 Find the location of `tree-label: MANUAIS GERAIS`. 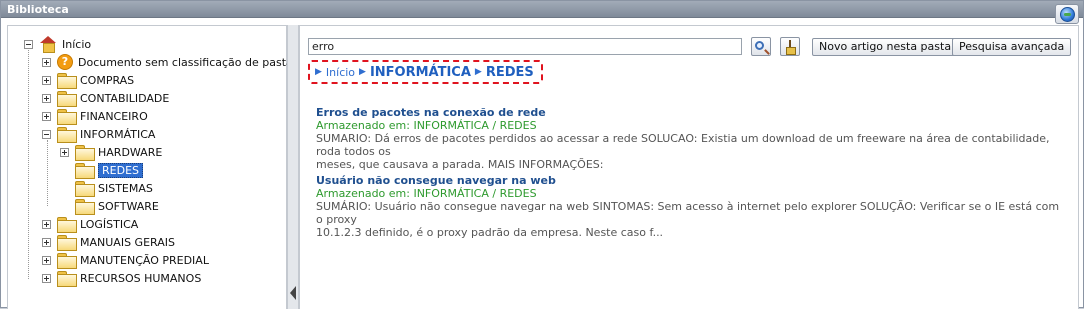

tree-label: MANUAIS GERAIS is located at coordinates (127, 242).